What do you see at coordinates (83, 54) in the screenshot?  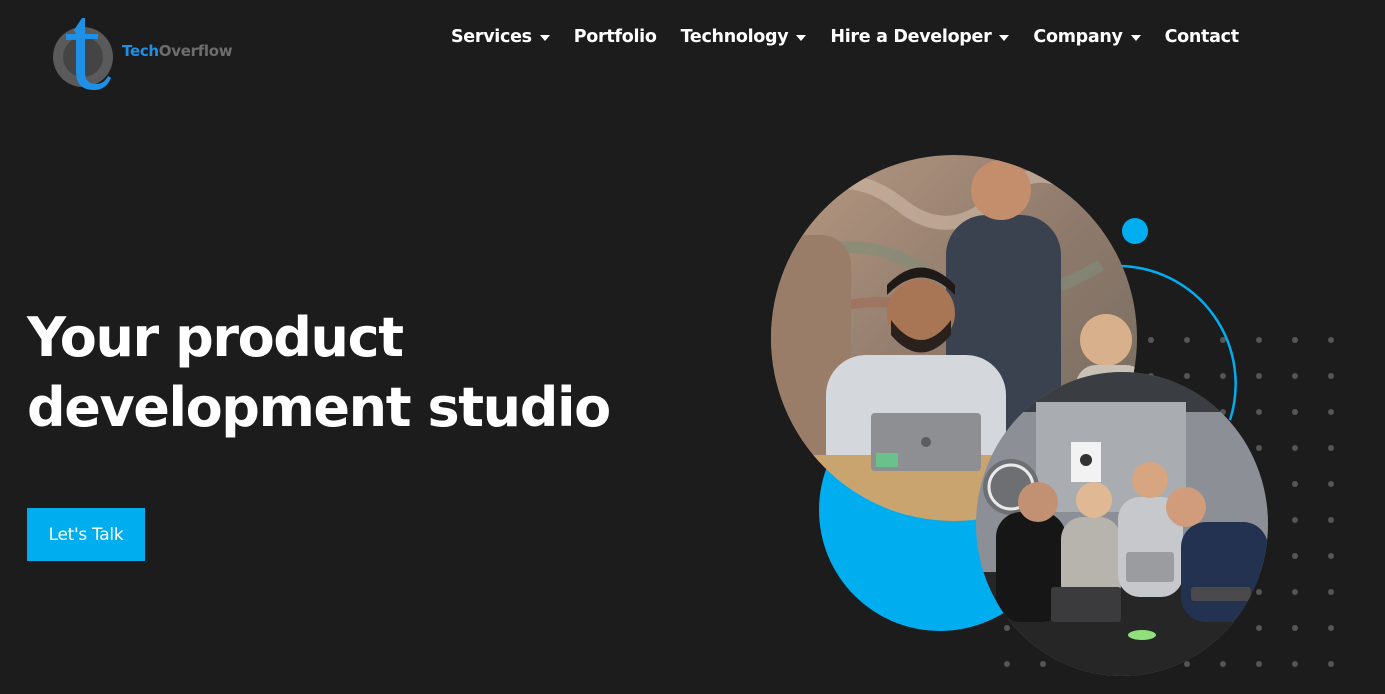 I see `logo-mark-icon` at bounding box center [83, 54].